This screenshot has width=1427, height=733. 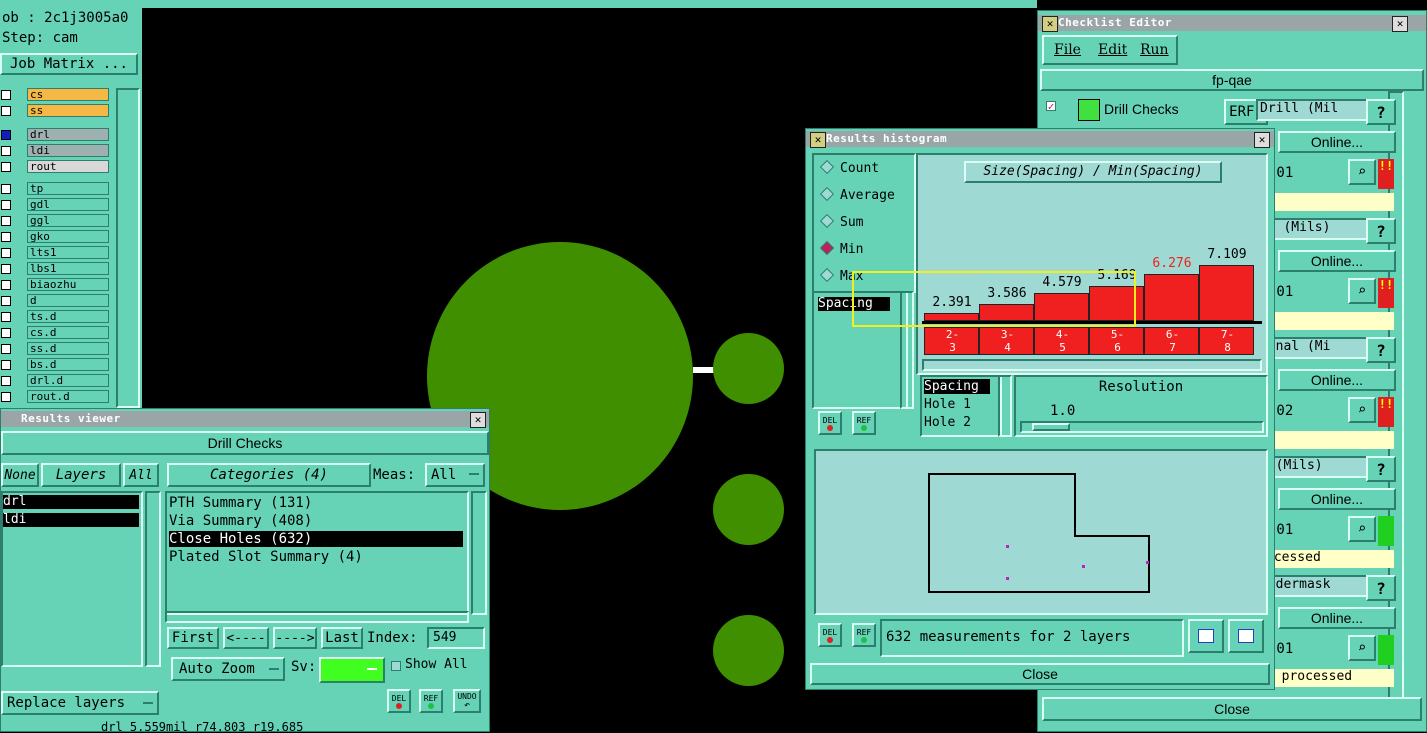 I want to click on layer-row: ggl, so click(x=56, y=221).